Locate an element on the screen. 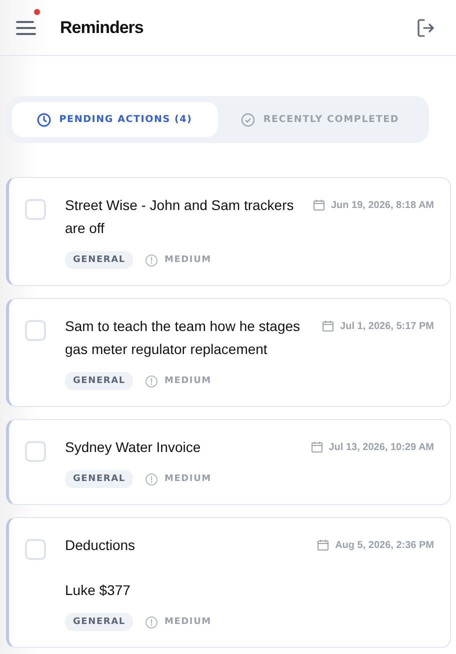  due-date: Jun 19, 2026, 8:18 AM is located at coordinates (382, 205).